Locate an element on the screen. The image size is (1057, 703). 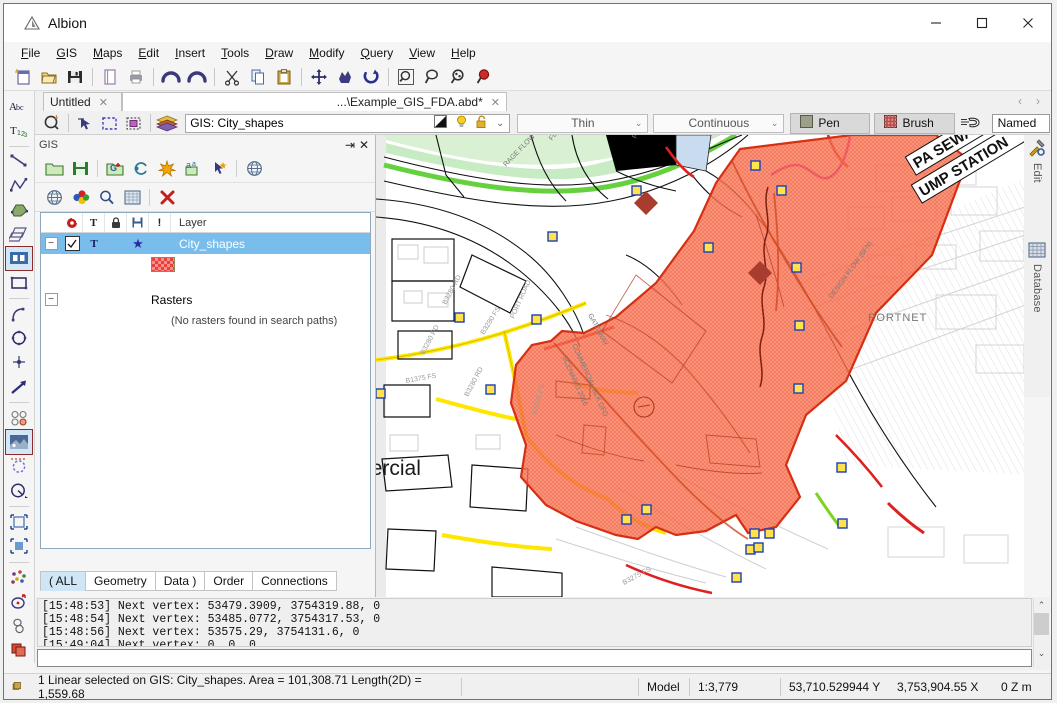
scroll-up-button: ⌃ is located at coordinates (1041, 605).